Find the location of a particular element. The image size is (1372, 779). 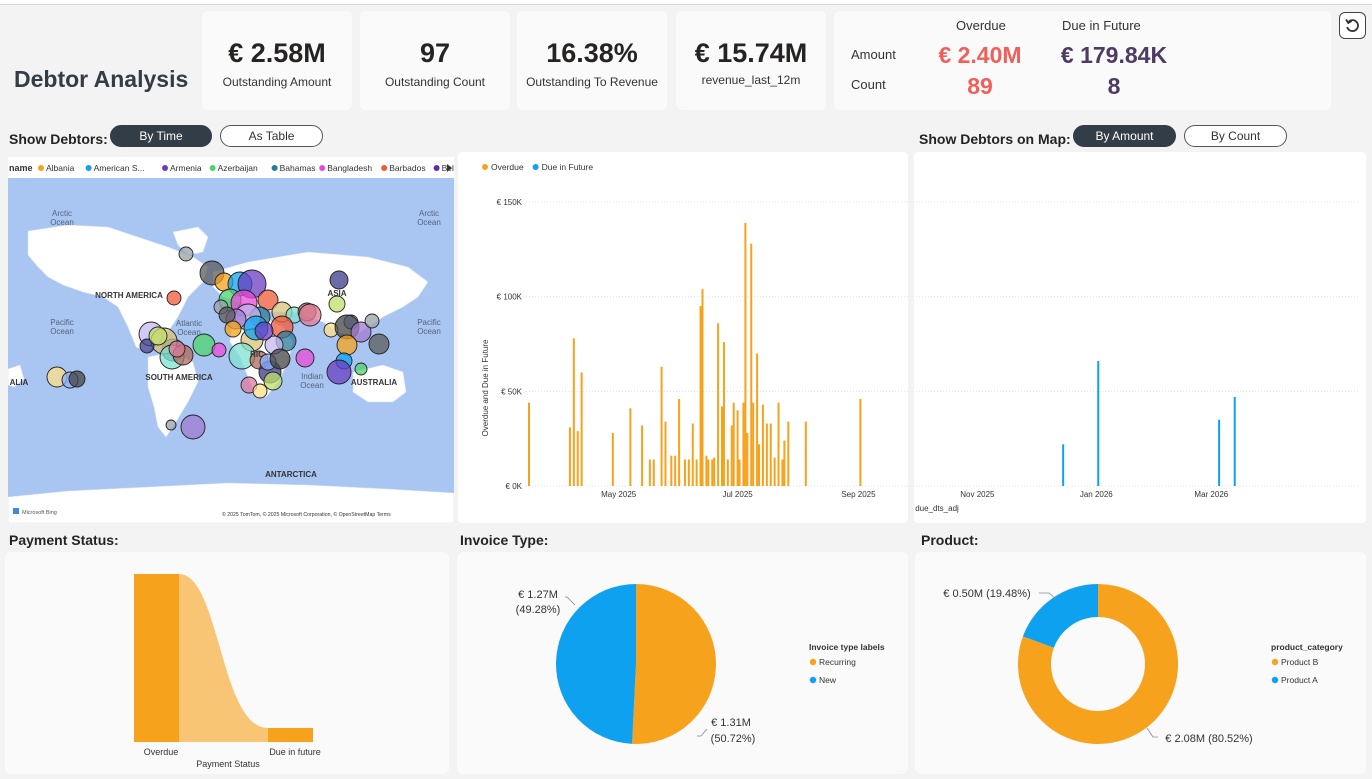

payment-status-chart: Overdue Due in future Payment Status is located at coordinates (227, 663).